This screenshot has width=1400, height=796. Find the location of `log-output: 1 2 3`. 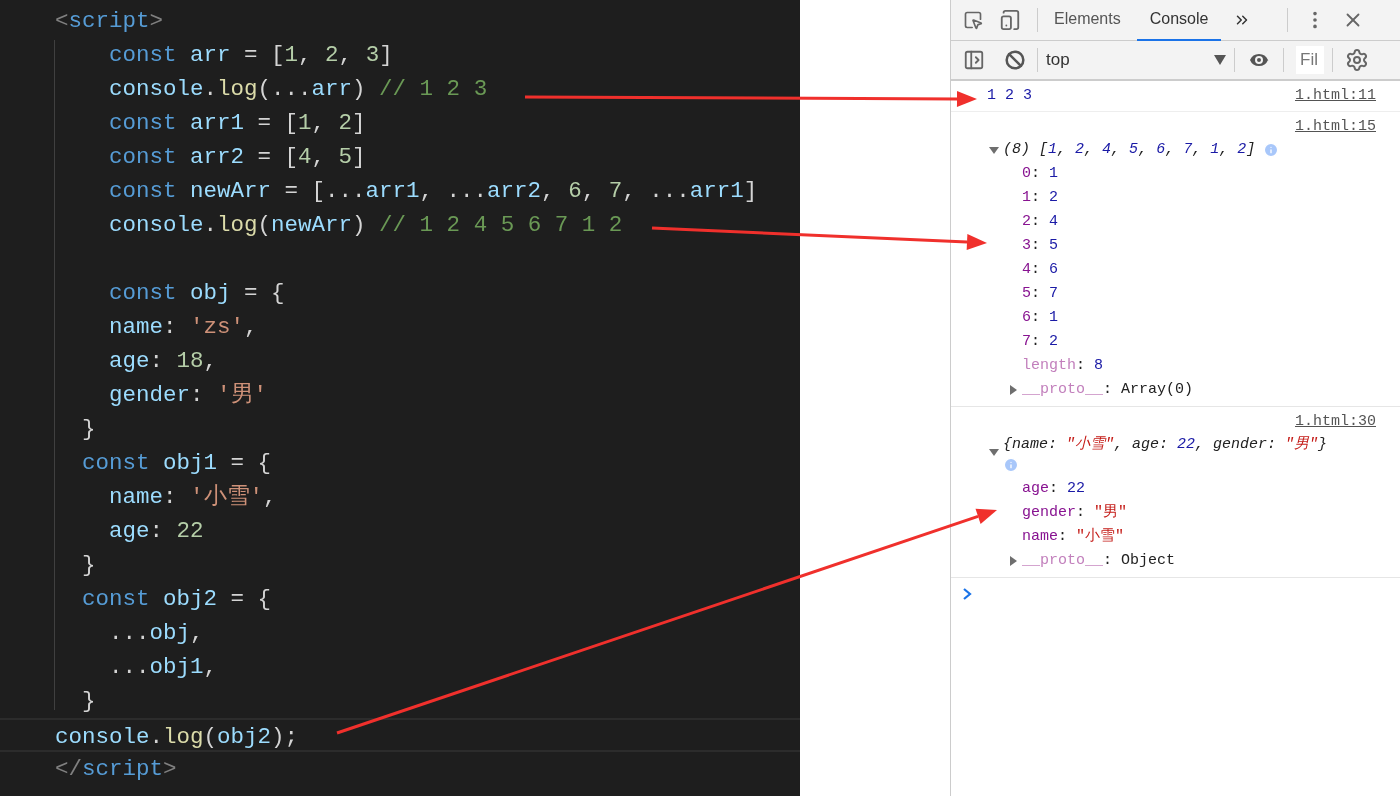

log-output: 1 2 3 is located at coordinates (1009, 95).